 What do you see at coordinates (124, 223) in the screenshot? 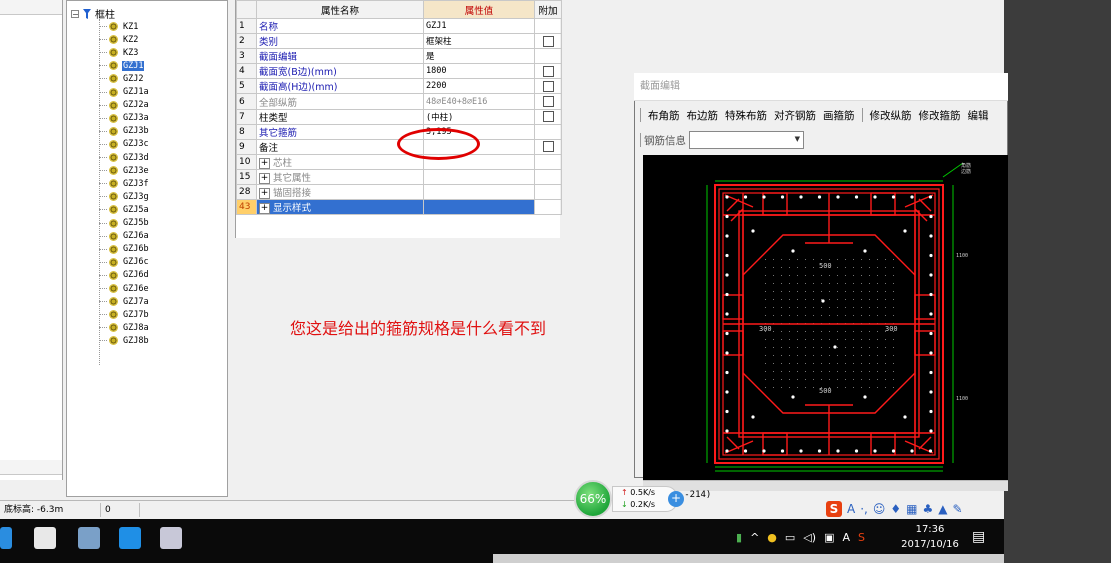
I see `tree-item: GZJ5b` at bounding box center [124, 223].